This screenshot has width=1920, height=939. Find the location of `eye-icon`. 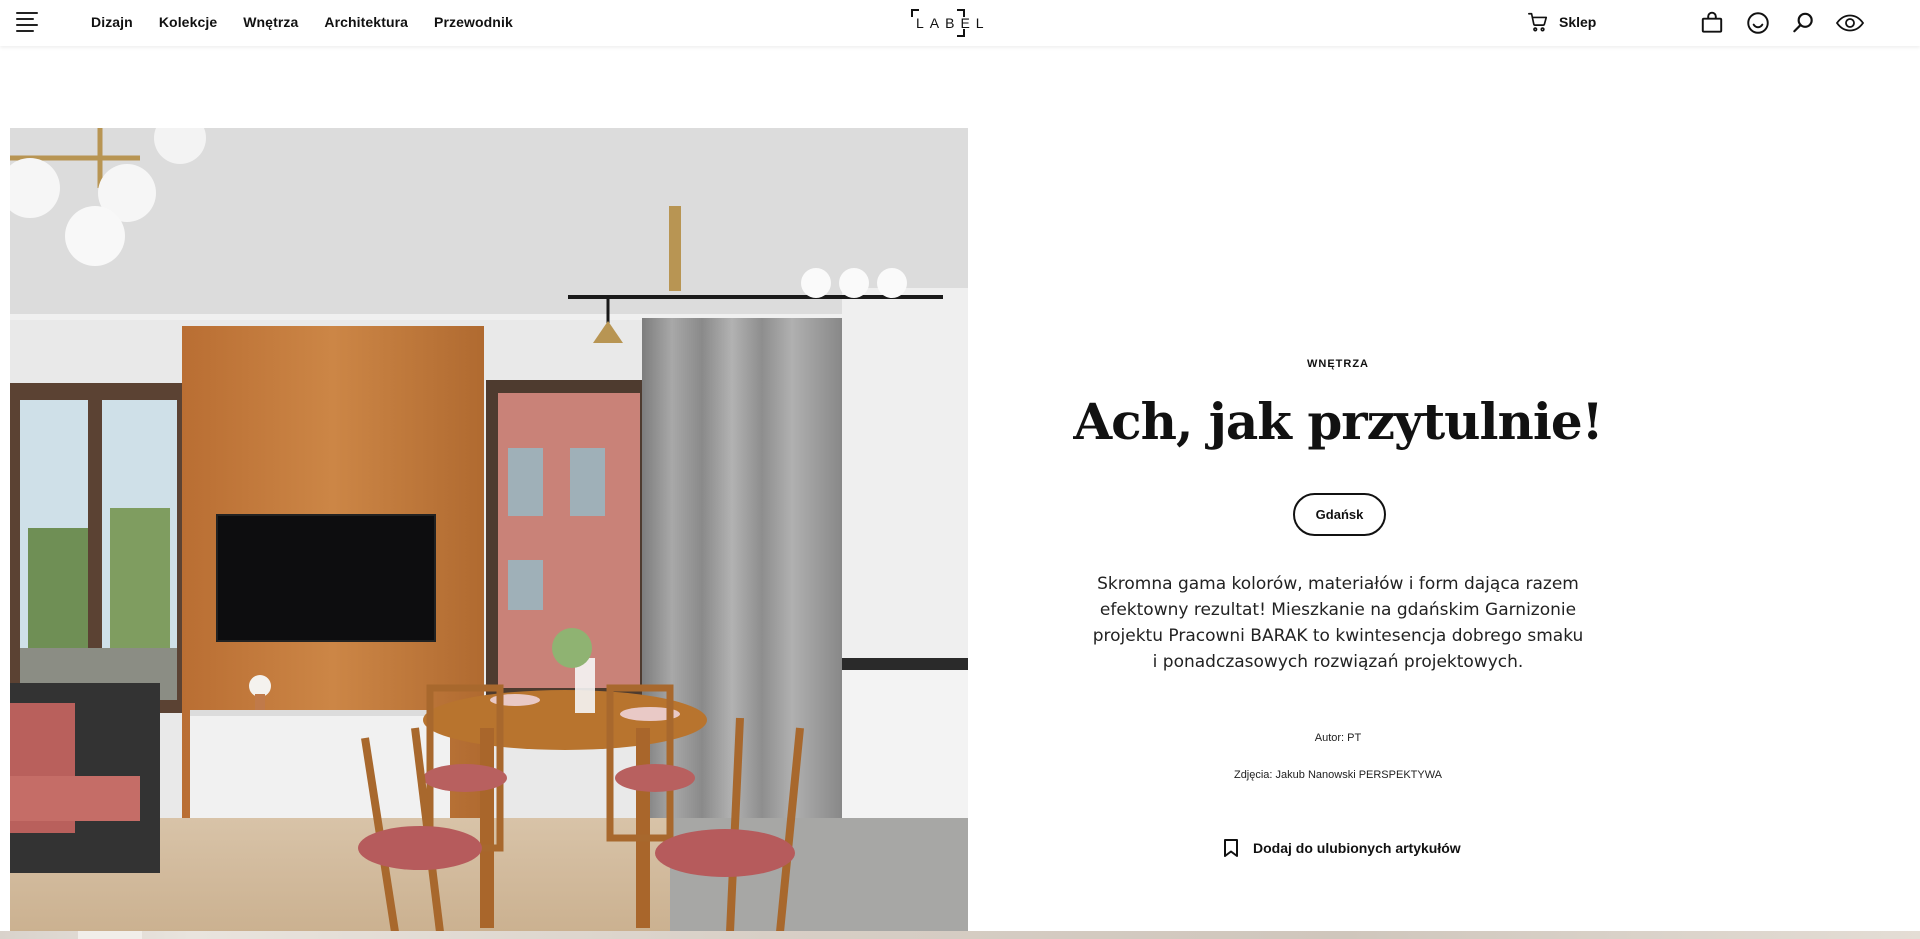

eye-icon is located at coordinates (1850, 23).